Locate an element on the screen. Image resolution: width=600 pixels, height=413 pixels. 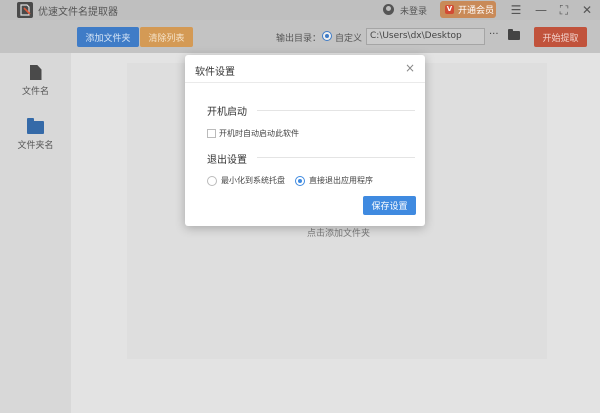
open-folder-icon is located at coordinates (514, 34).